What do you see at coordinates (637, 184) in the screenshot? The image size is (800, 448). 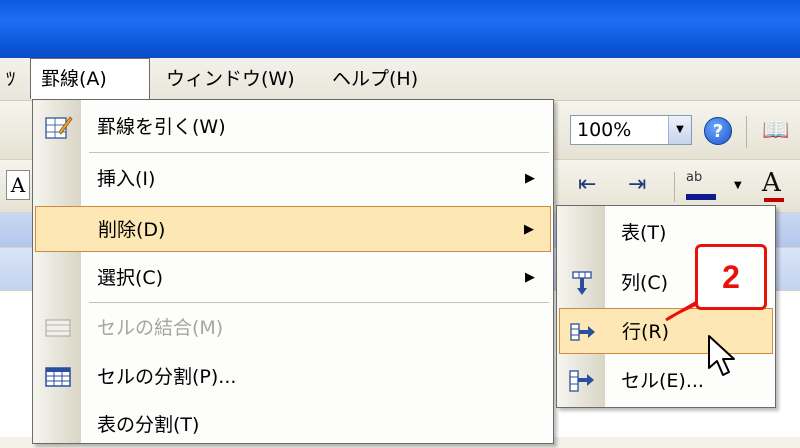 I see `increase-indent-icon: ⇥` at bounding box center [637, 184].